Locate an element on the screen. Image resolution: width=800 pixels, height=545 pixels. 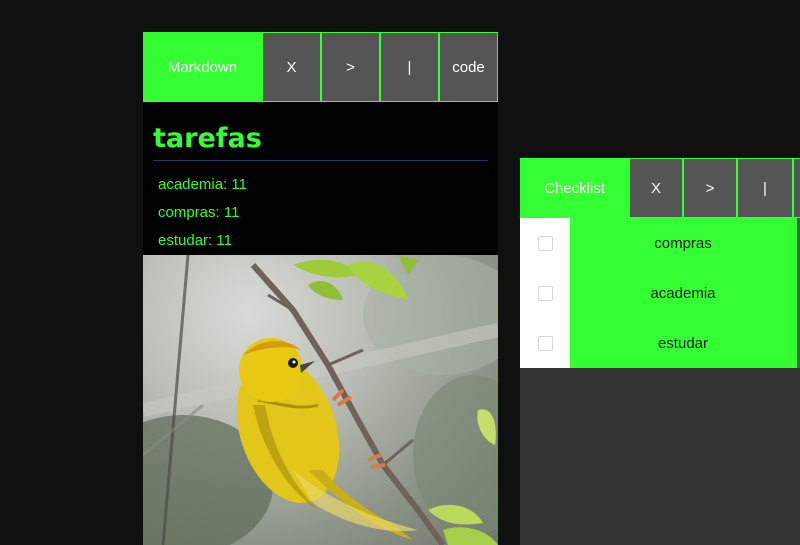
code-button: code is located at coordinates (468, 67).